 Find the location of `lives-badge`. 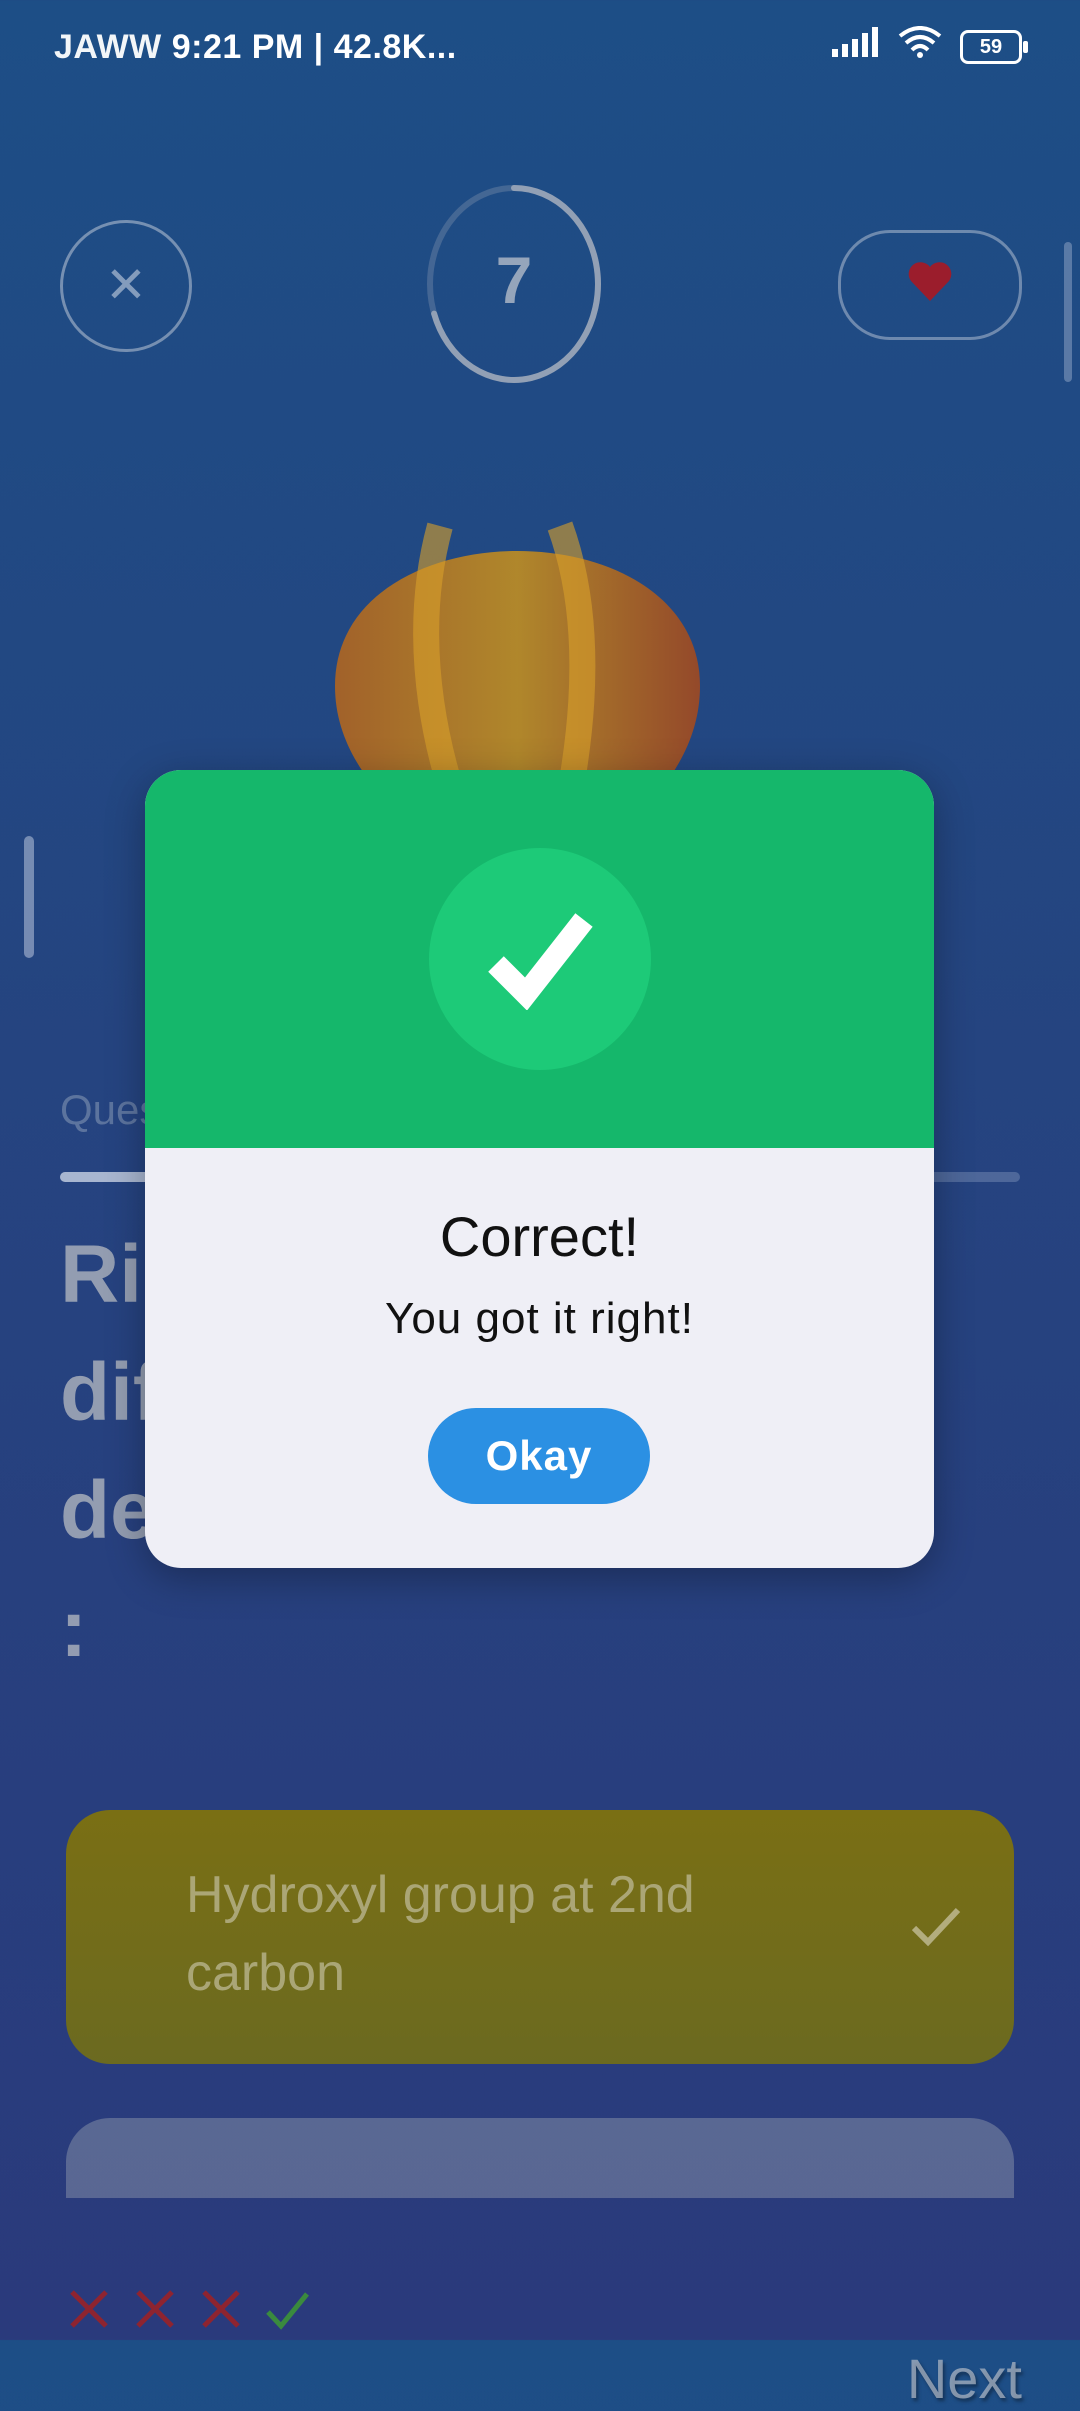

lives-badge is located at coordinates (930, 285).